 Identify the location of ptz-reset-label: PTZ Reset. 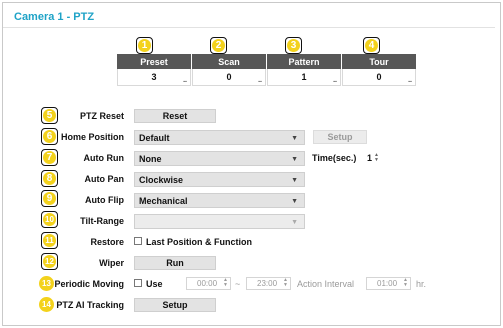
(101, 116).